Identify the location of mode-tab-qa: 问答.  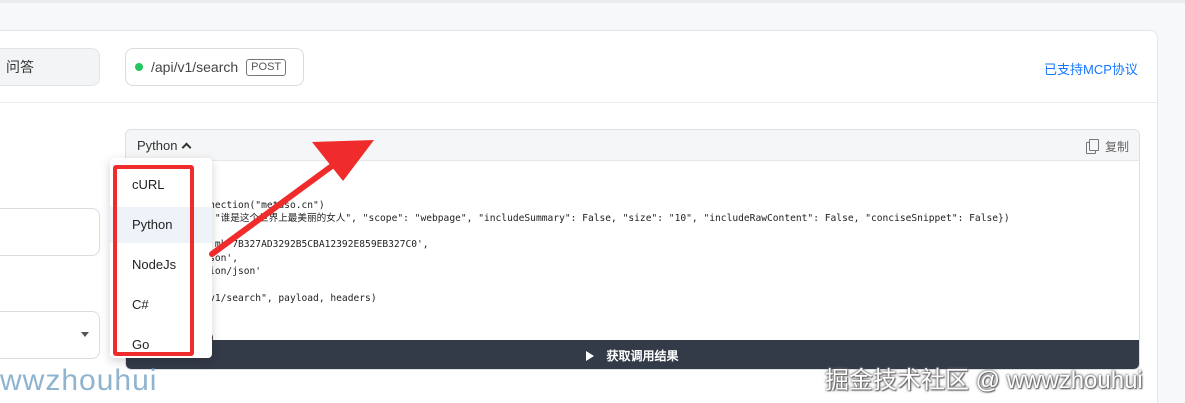
(50, 67).